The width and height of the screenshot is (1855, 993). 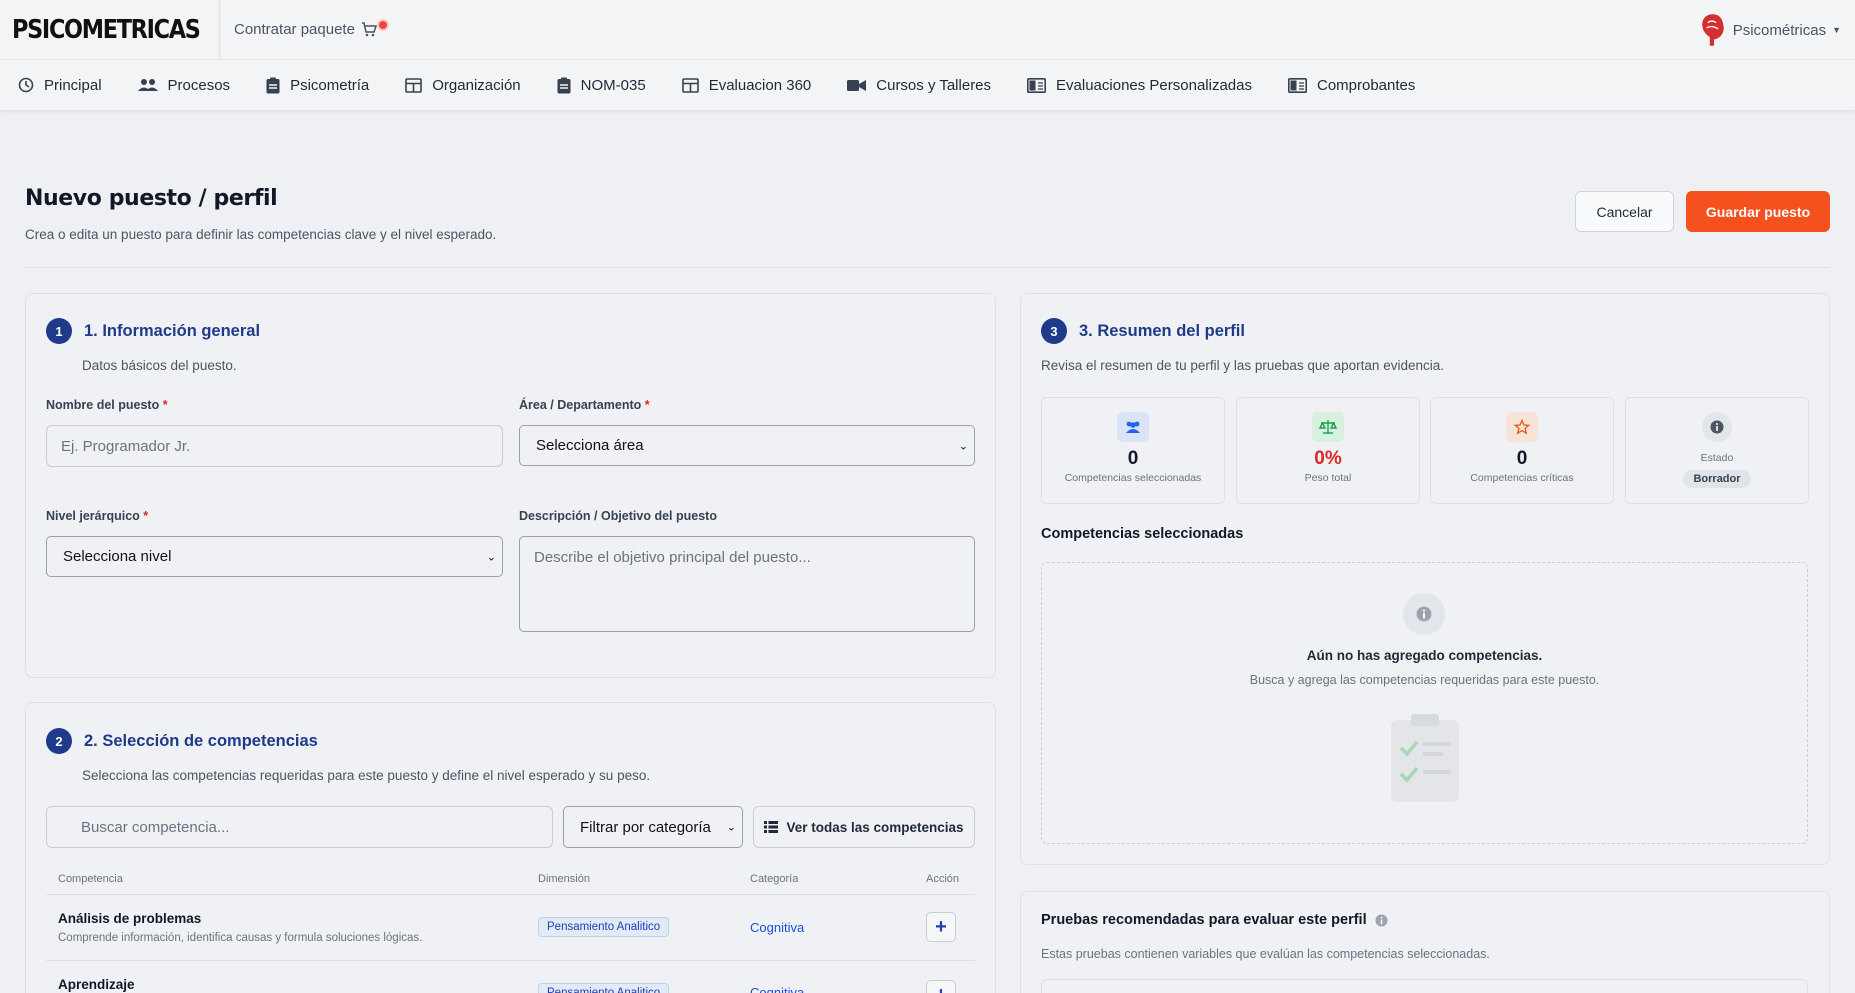 I want to click on nav-item-evaluacion-360: Evaluacion 360, so click(x=746, y=85).